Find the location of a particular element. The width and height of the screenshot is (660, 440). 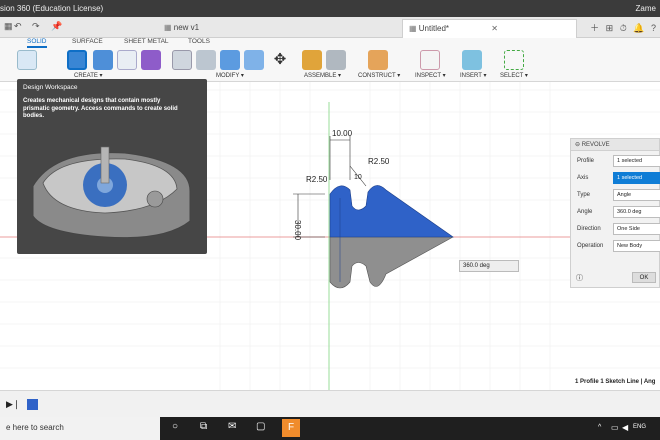

press-pull-icon is located at coordinates (206, 60).